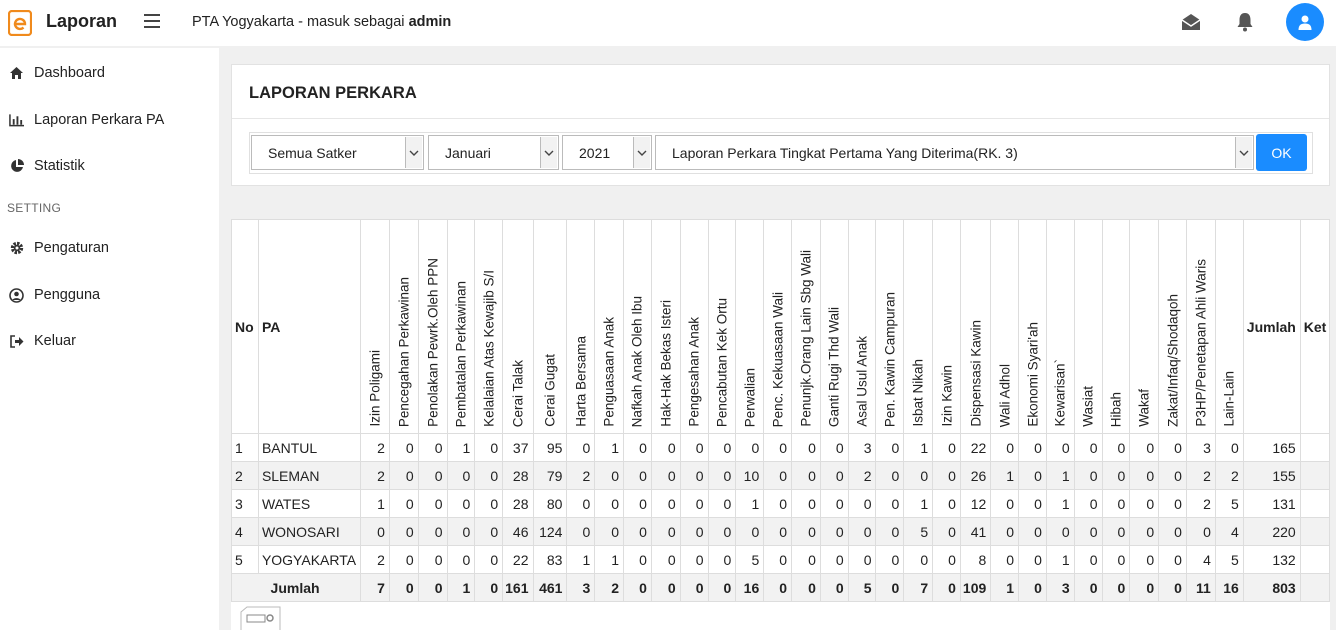 The width and height of the screenshot is (1336, 630). What do you see at coordinates (1281, 152) in the screenshot?
I see `ok-button: OK` at bounding box center [1281, 152].